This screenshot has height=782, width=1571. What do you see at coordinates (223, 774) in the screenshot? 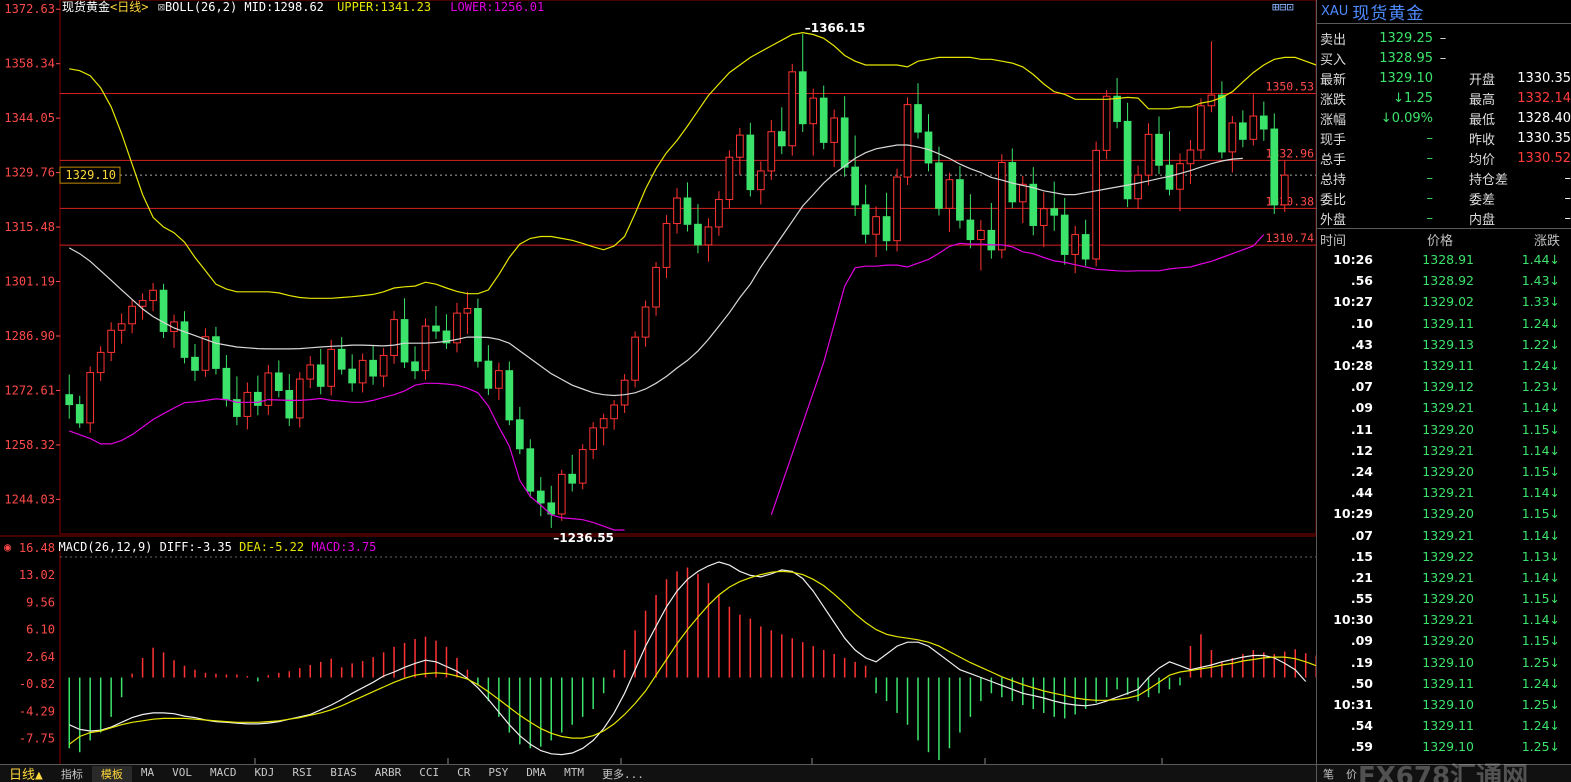
I see `indicator-tab-4: MACD` at bounding box center [223, 774].